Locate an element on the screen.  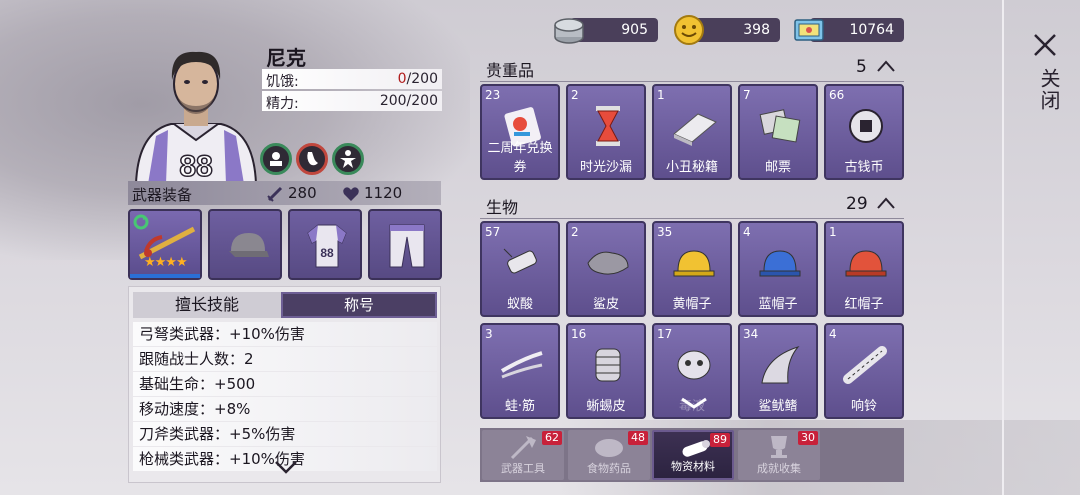
close-icon is located at coordinates (1045, 45).